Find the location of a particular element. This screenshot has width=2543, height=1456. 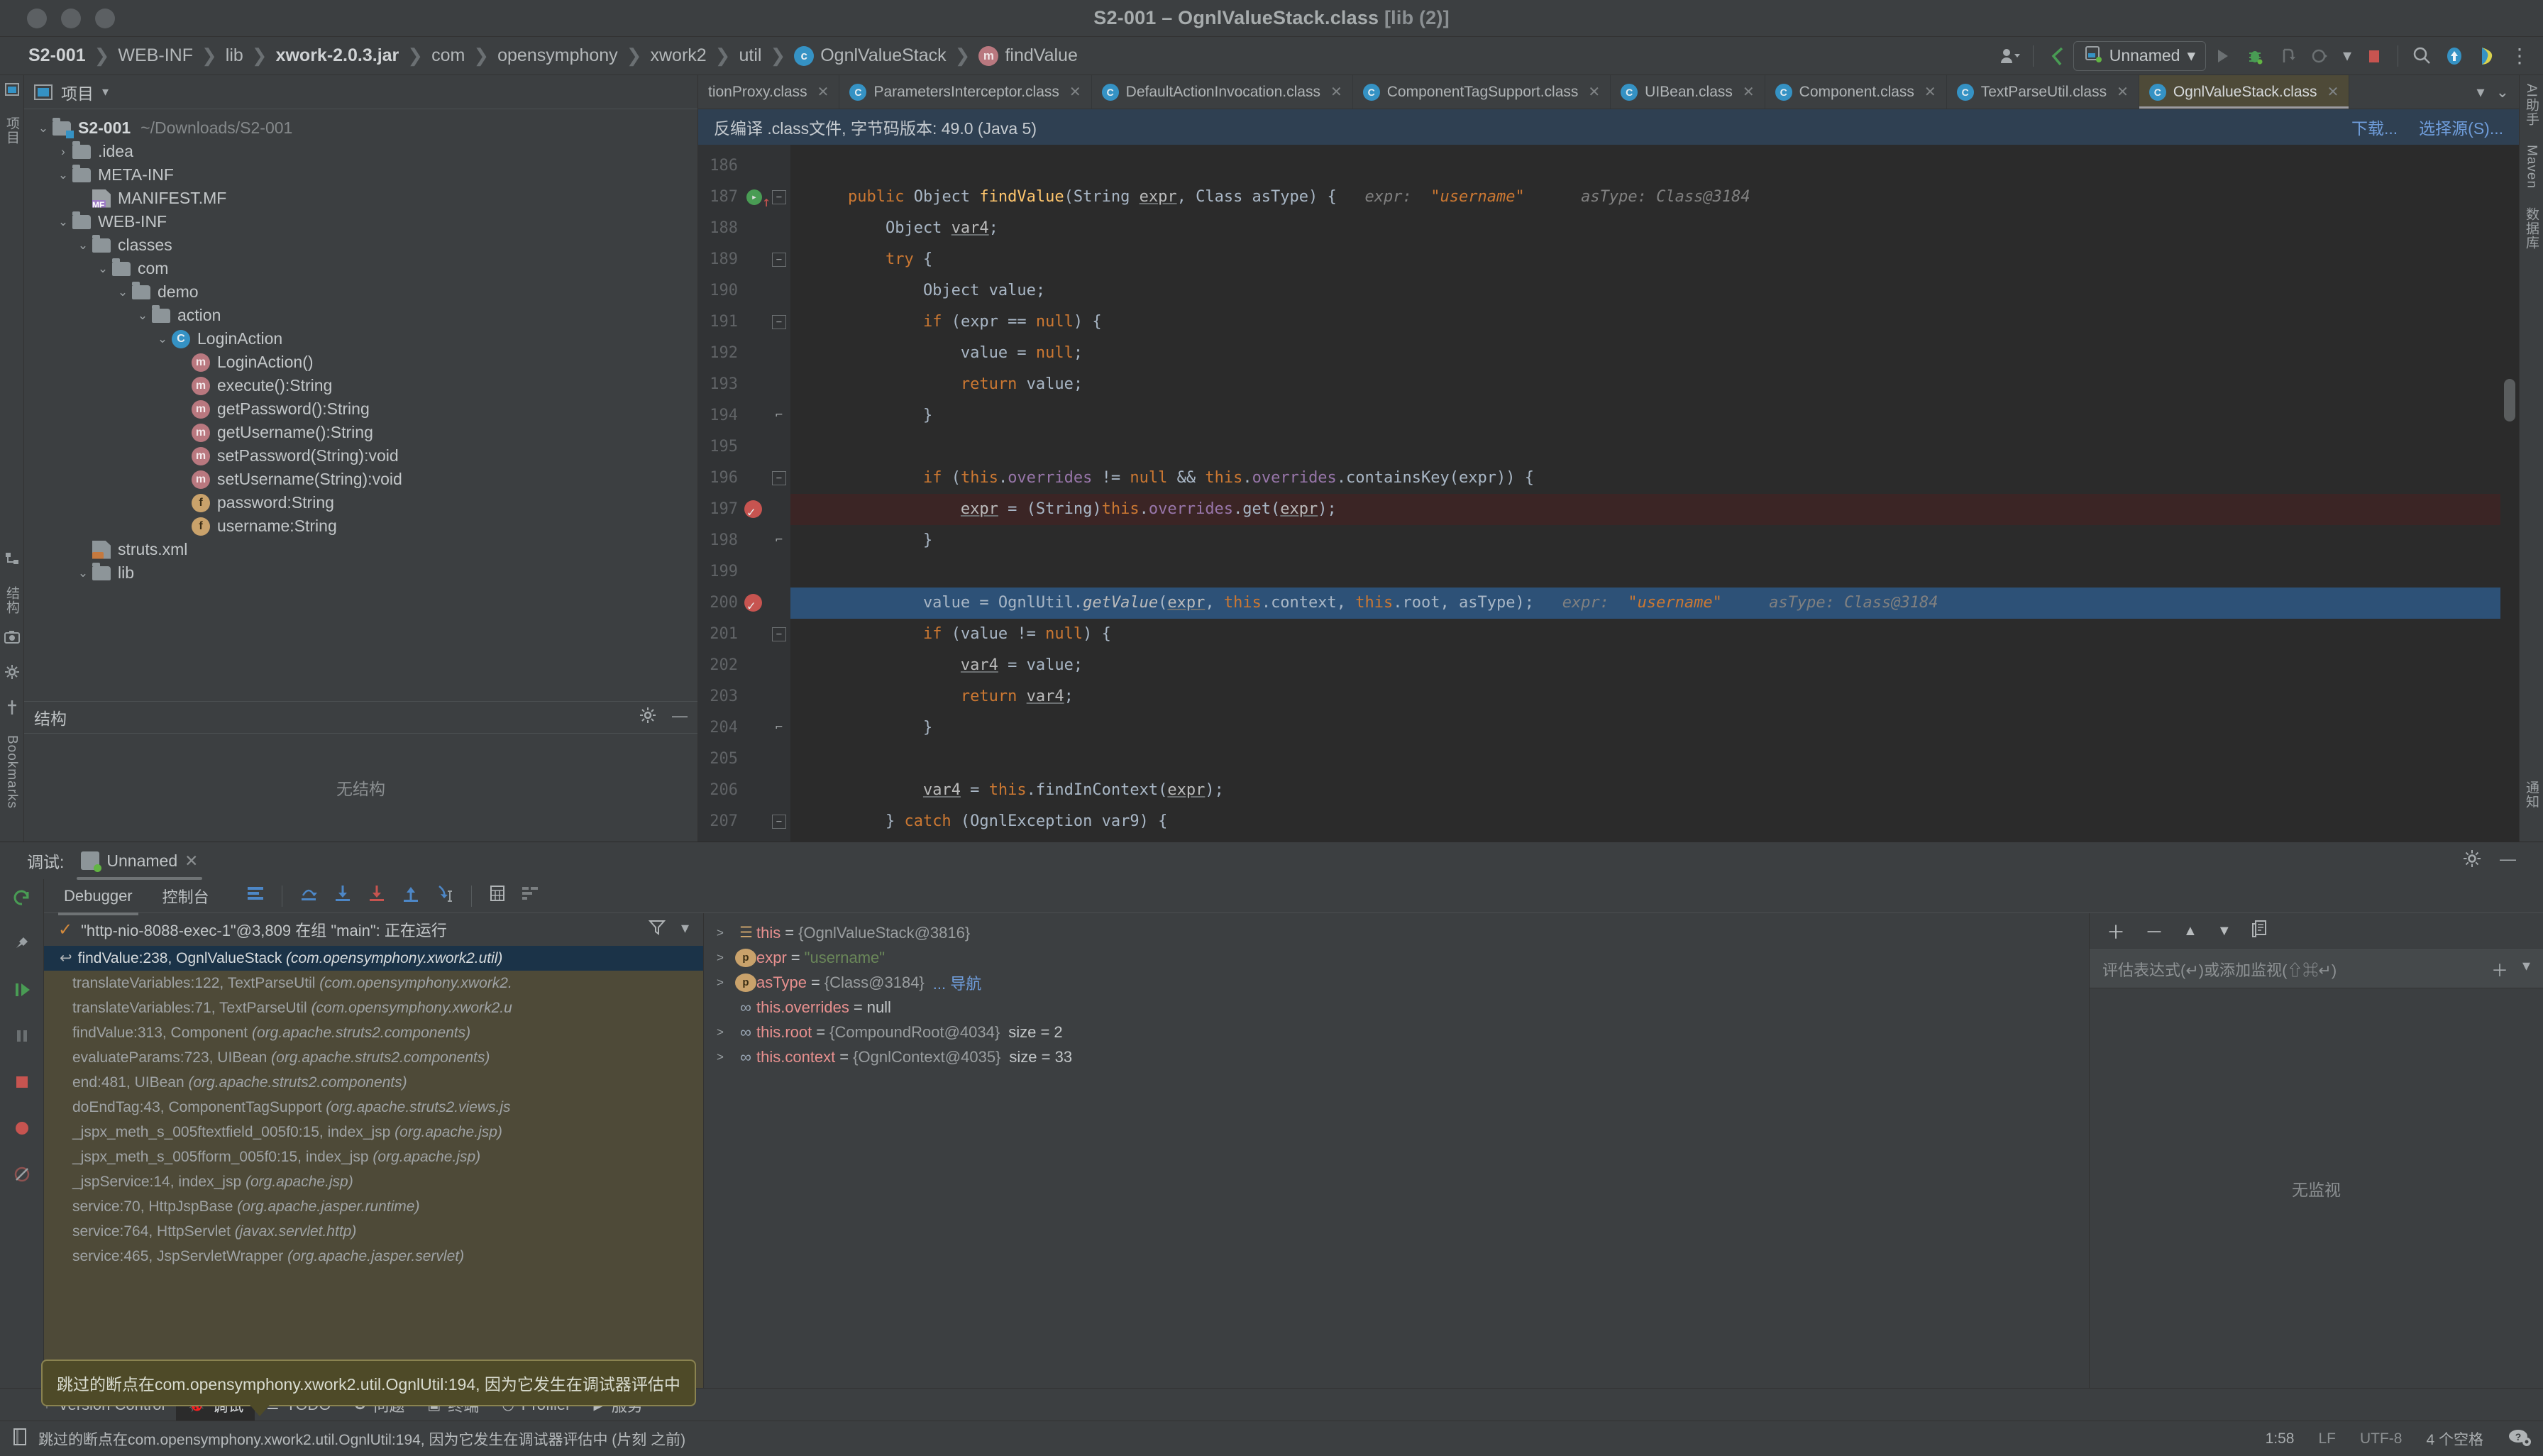

gutter-line-187: 187 ▸ ↑ − is located at coordinates (744, 198).